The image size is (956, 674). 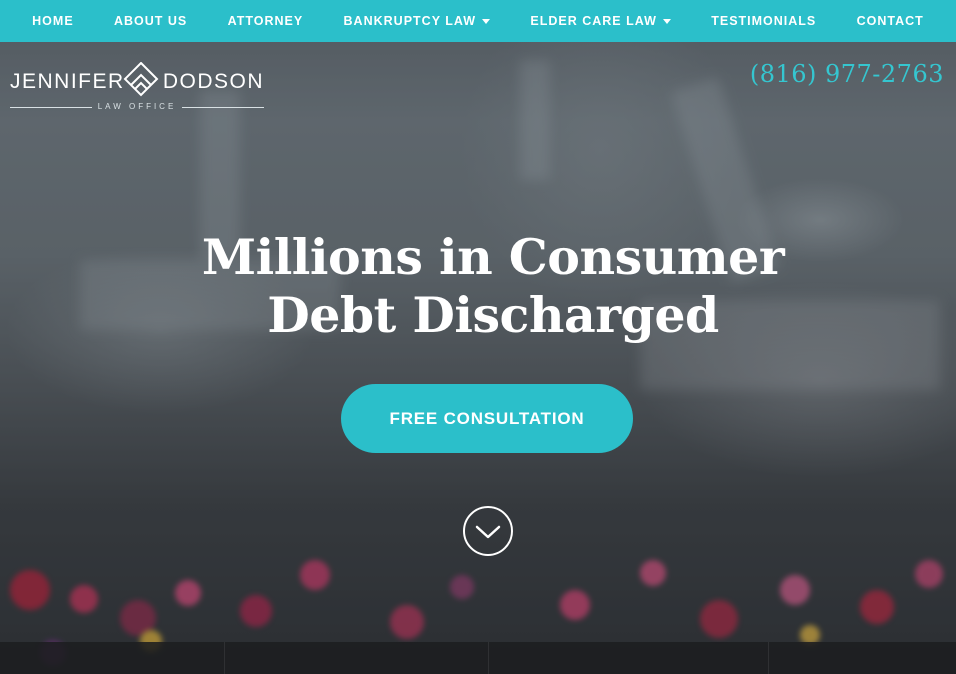 I want to click on nav-item-label: BANKRUPTCY LAW, so click(x=410, y=21).